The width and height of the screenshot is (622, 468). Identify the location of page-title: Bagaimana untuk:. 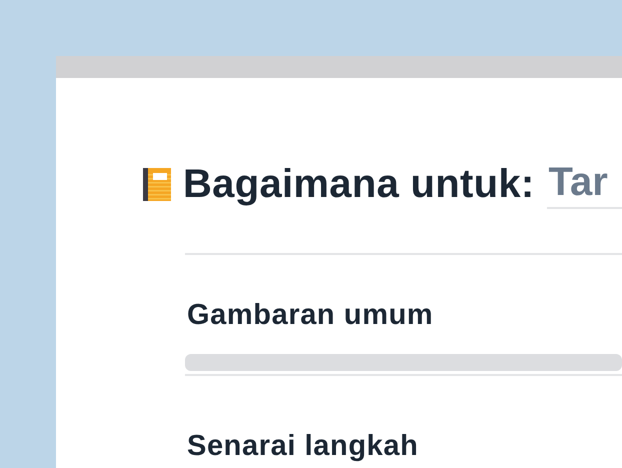
(359, 184).